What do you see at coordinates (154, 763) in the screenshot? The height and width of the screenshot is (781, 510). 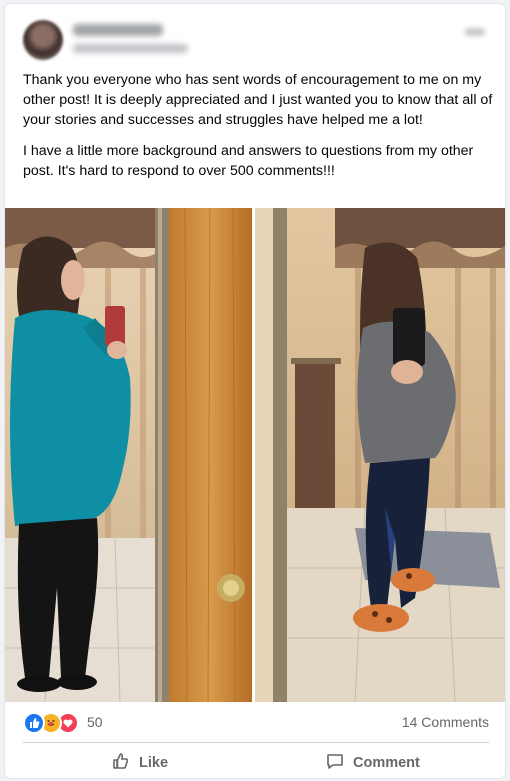 I see `like-label: Like` at bounding box center [154, 763].